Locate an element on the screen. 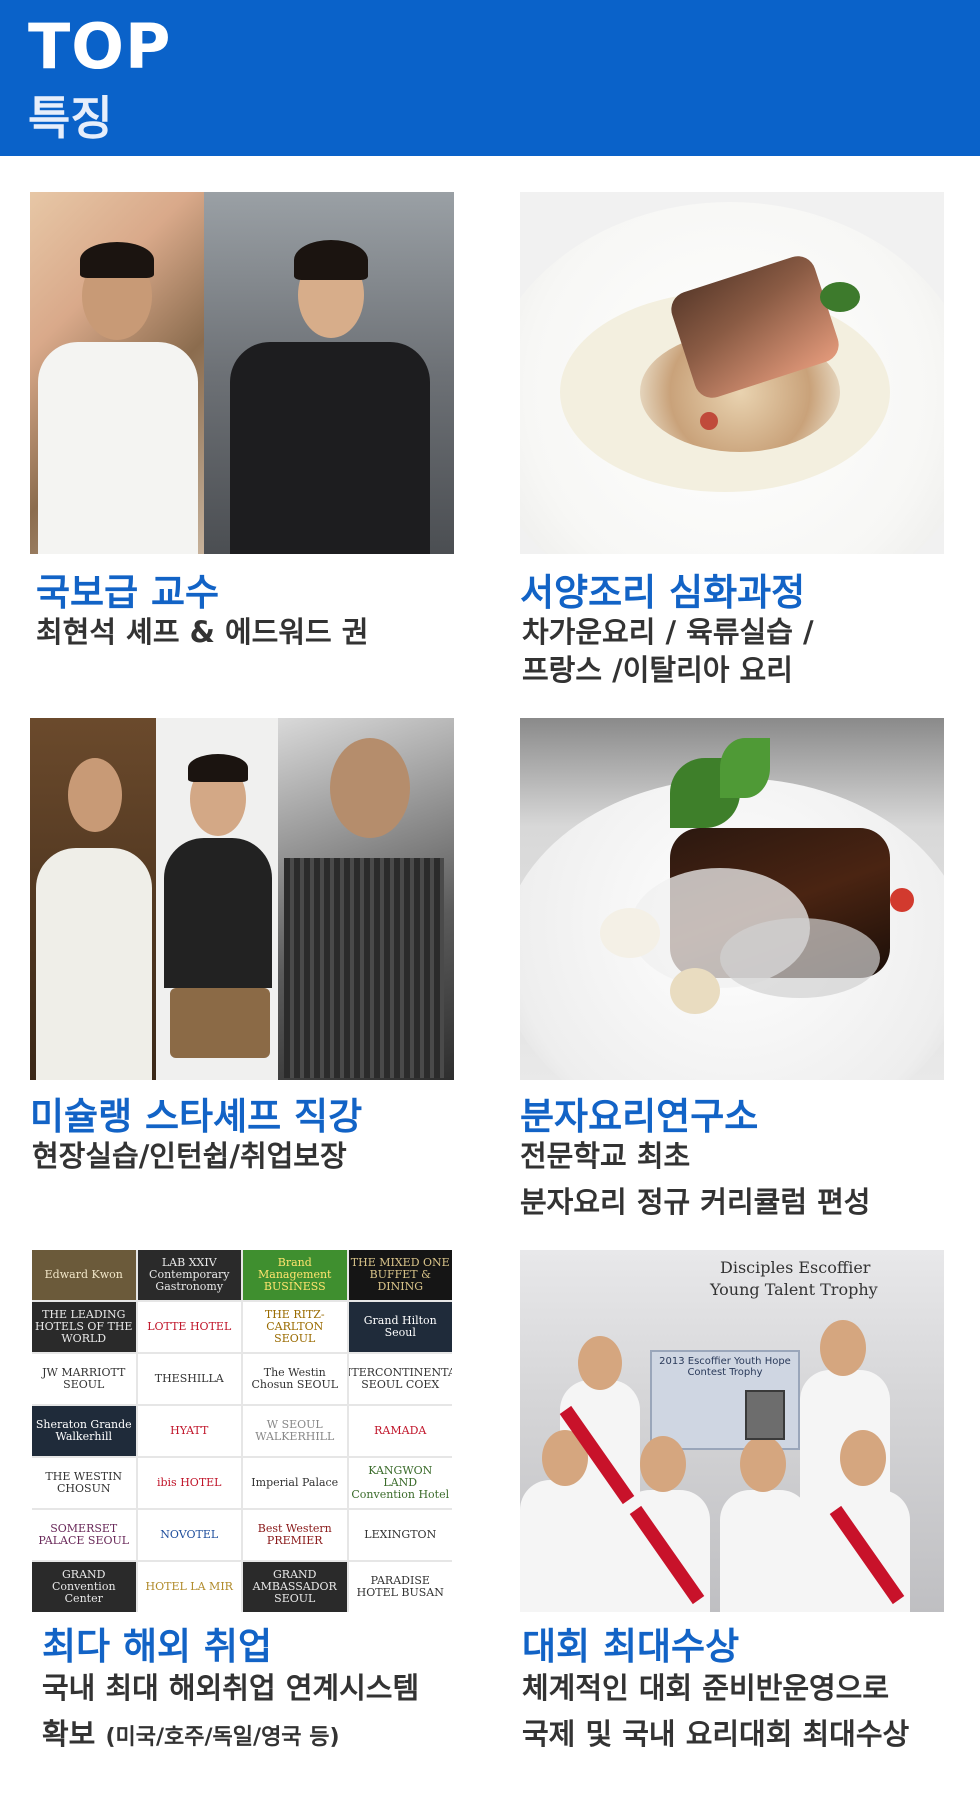 The width and height of the screenshot is (980, 1800). hotel-logo: HOTEL LA MIR is located at coordinates (189, 1587).